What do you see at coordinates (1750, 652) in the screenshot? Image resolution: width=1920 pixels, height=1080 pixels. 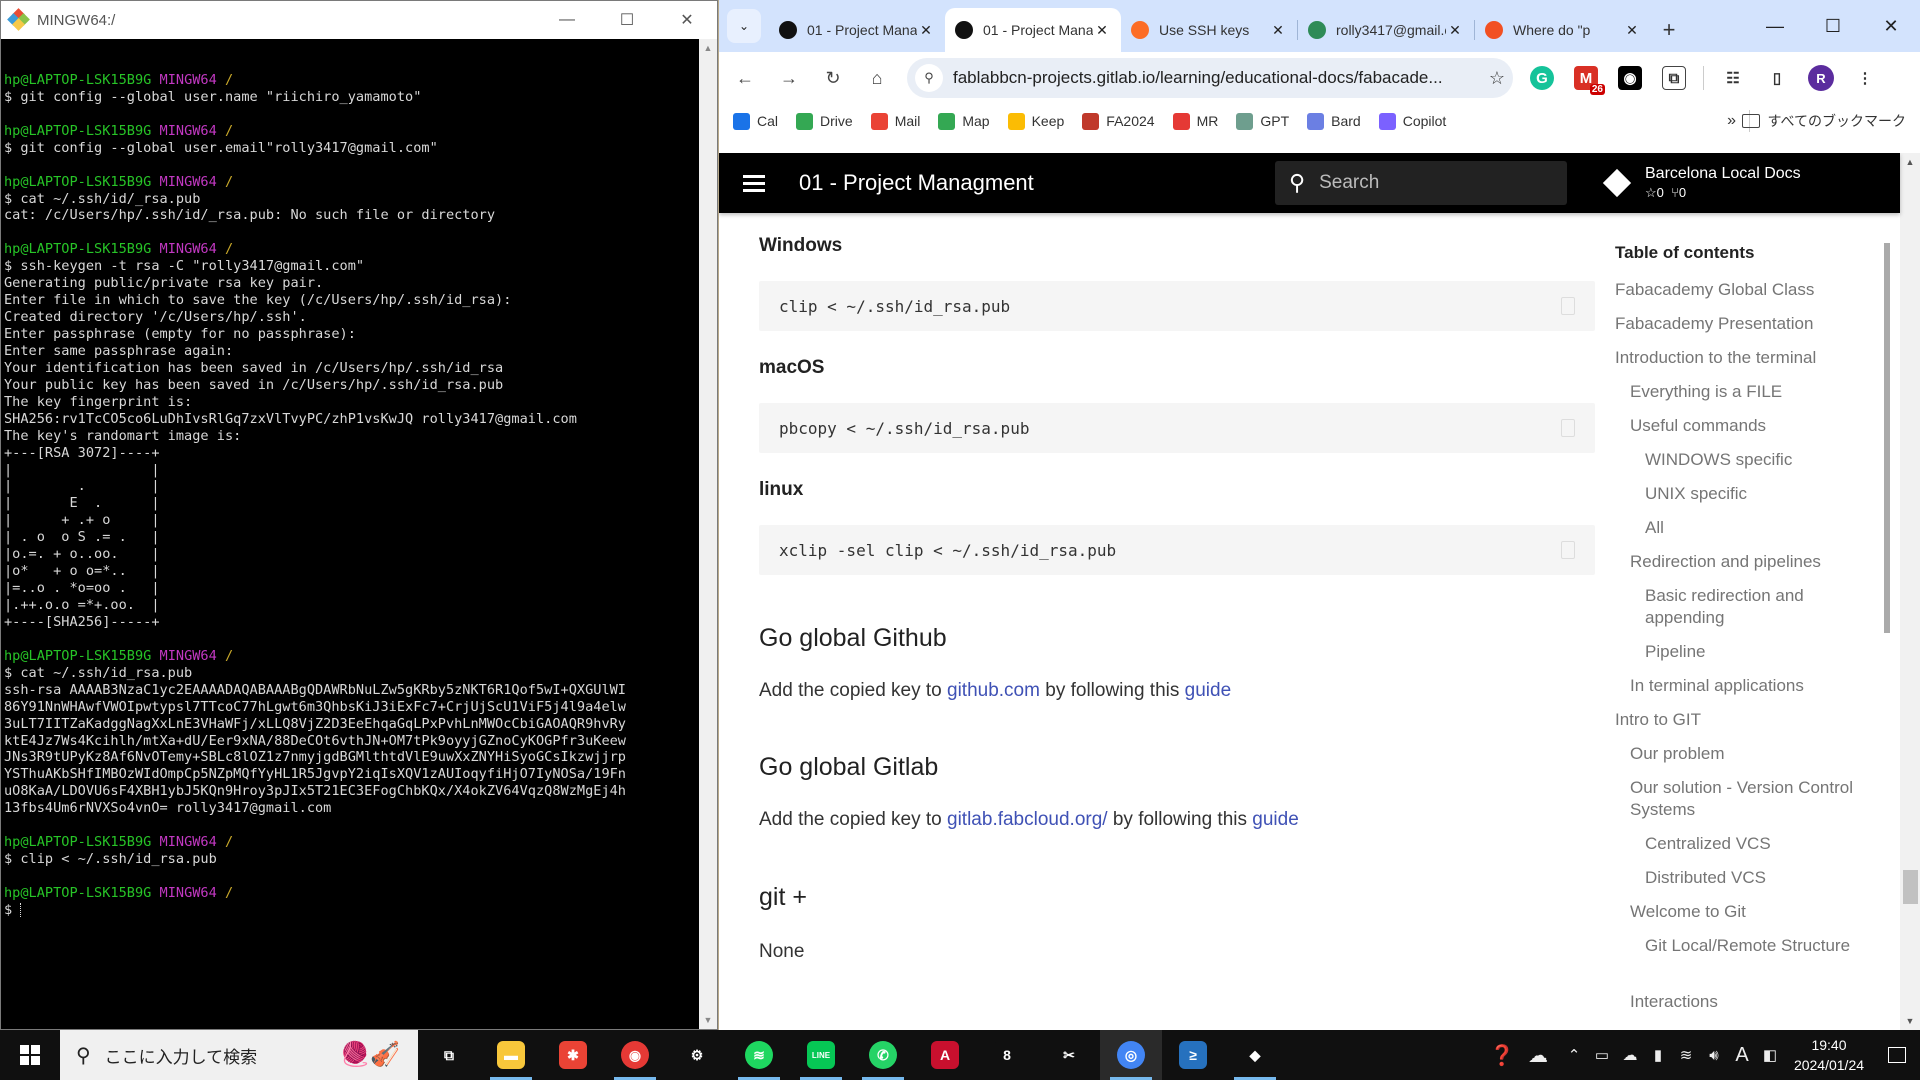 I see `toc-item: Pipeline` at bounding box center [1750, 652].